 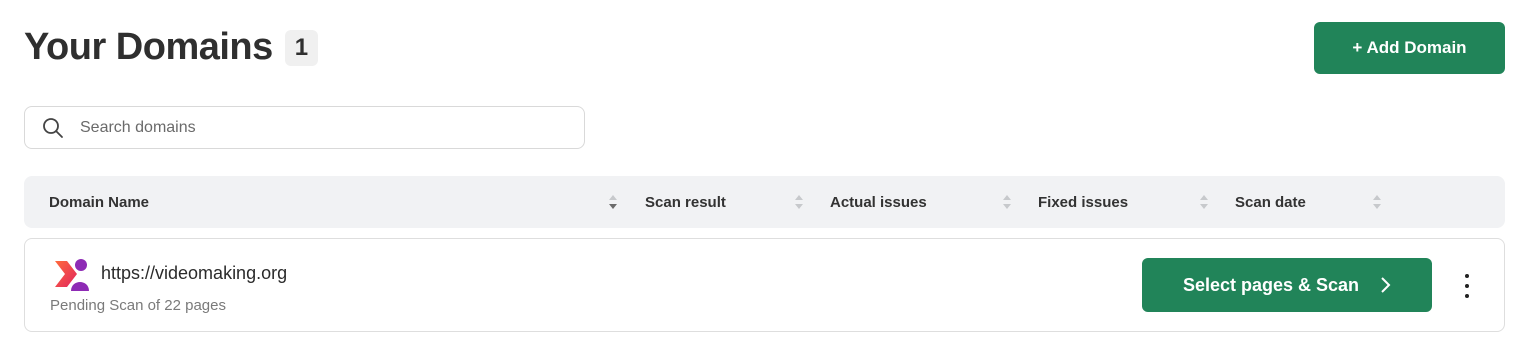 I want to click on column-header-scan-date: Scan date, so click(x=1270, y=202).